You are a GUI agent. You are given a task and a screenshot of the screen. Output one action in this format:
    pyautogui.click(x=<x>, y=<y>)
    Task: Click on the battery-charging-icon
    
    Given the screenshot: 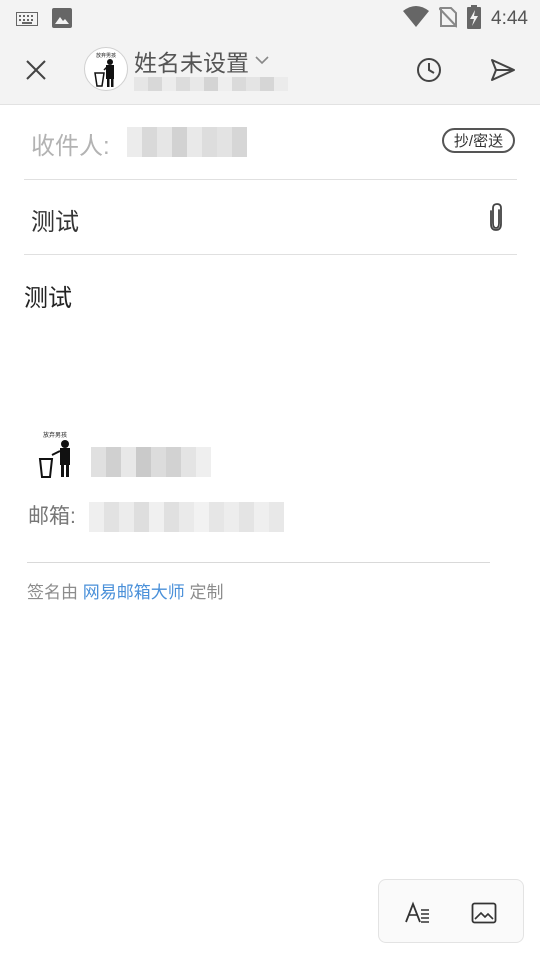 What is the action you would take?
    pyautogui.click(x=474, y=19)
    